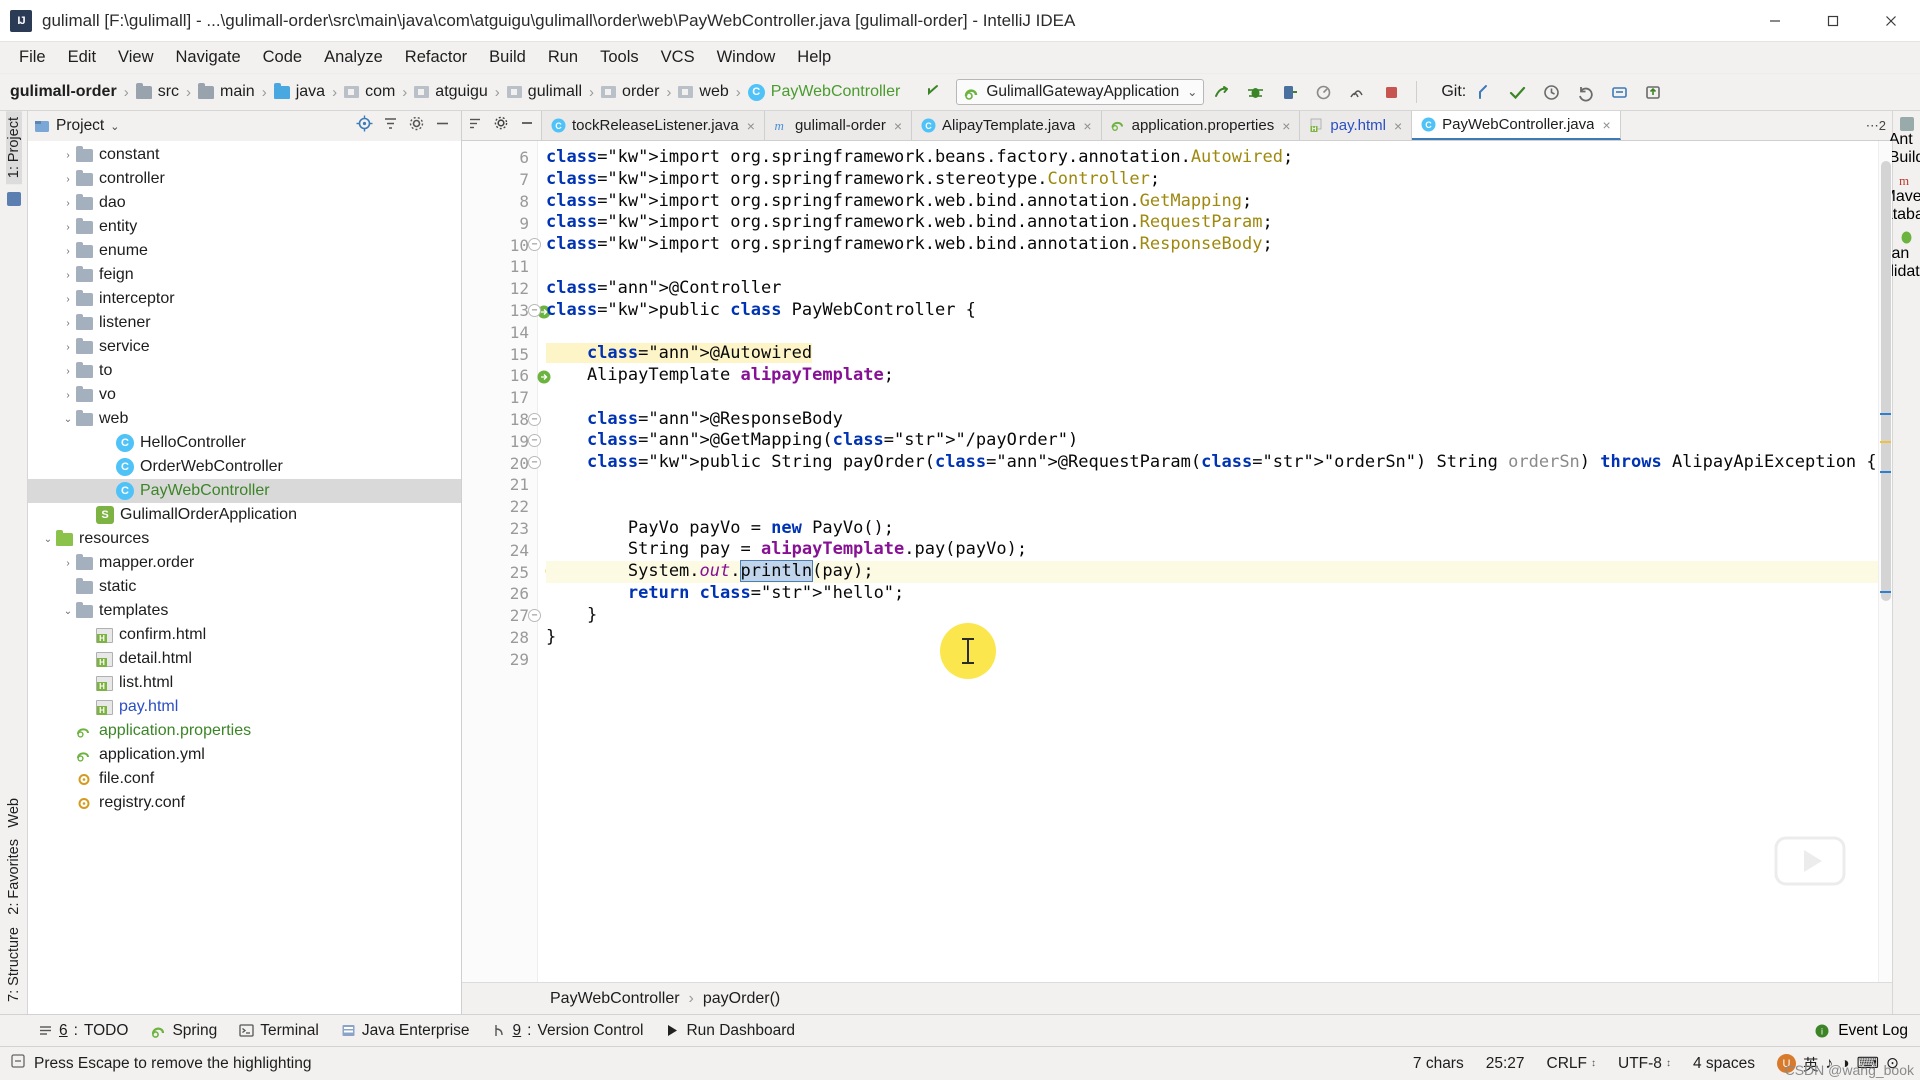 This screenshot has width=1920, height=1080. What do you see at coordinates (451, 92) in the screenshot?
I see `breadcrumb-atguigu: atguigu` at bounding box center [451, 92].